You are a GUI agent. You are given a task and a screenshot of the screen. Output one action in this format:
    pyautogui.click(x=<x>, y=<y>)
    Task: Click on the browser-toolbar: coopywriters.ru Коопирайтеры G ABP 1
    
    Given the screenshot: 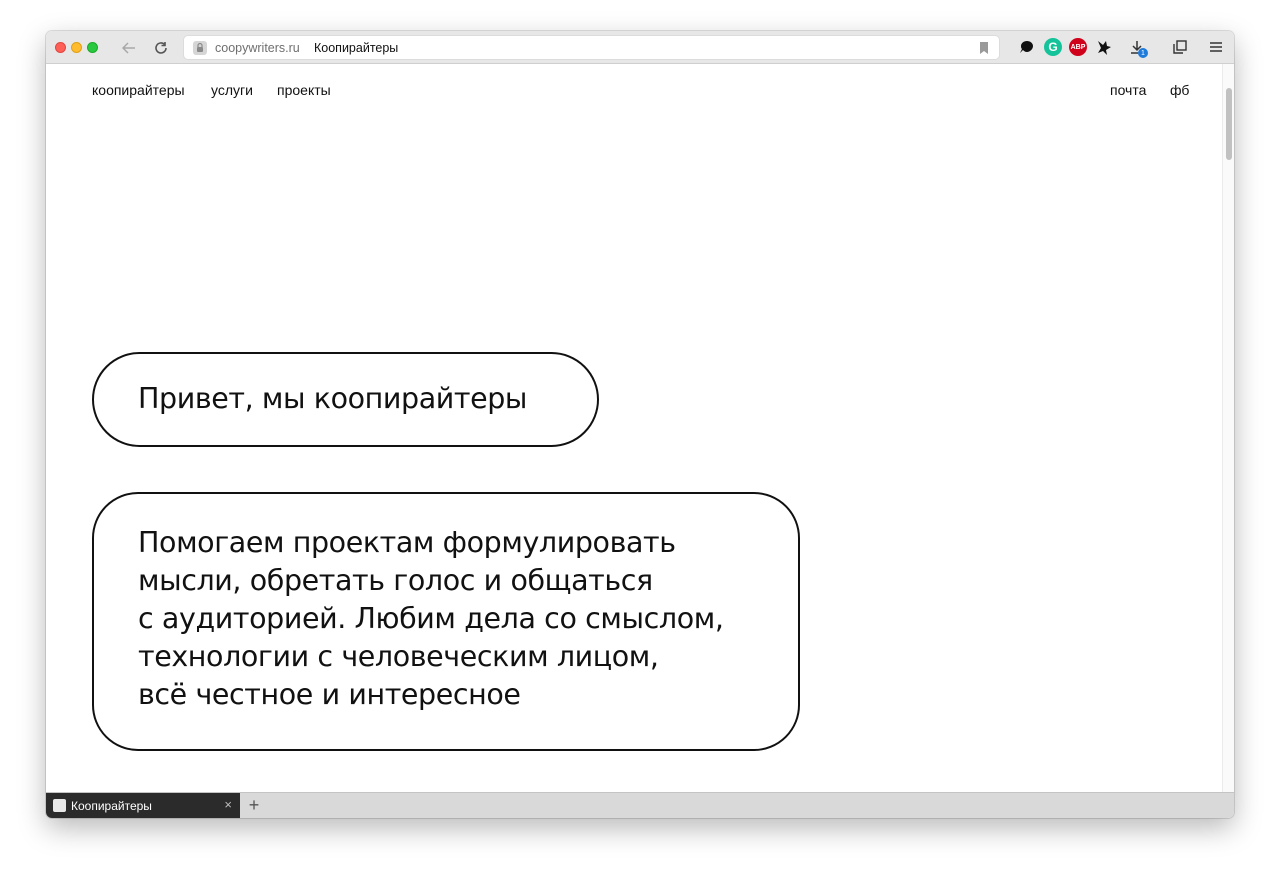 What is the action you would take?
    pyautogui.click(x=640, y=47)
    